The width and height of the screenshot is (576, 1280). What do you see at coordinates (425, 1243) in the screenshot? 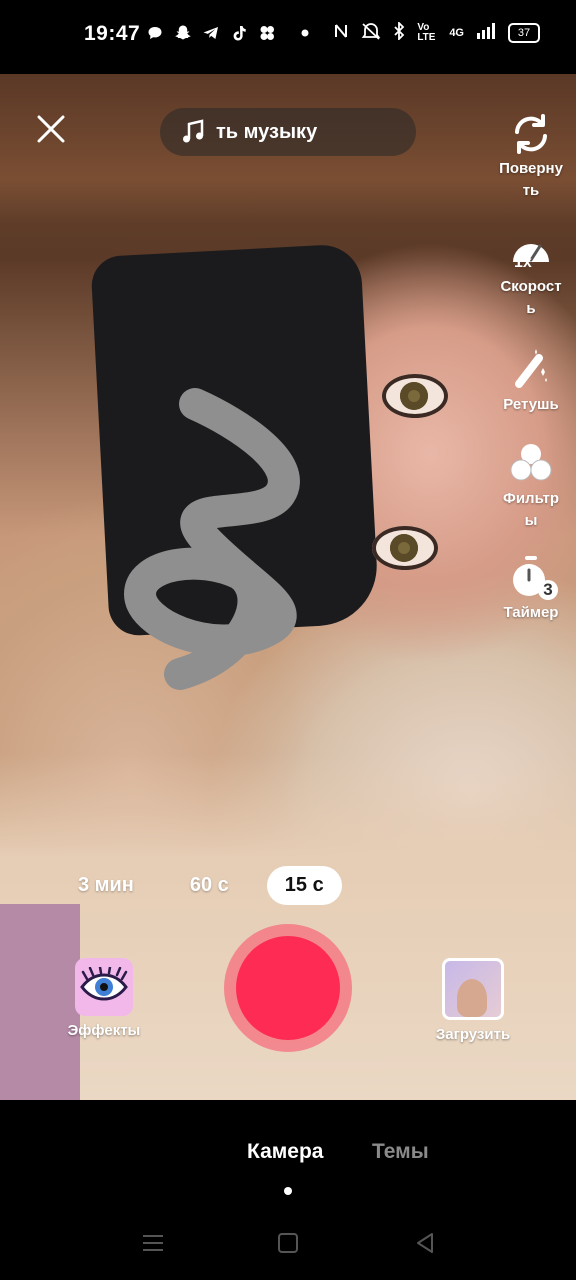
I see `back-triangle-icon` at bounding box center [425, 1243].